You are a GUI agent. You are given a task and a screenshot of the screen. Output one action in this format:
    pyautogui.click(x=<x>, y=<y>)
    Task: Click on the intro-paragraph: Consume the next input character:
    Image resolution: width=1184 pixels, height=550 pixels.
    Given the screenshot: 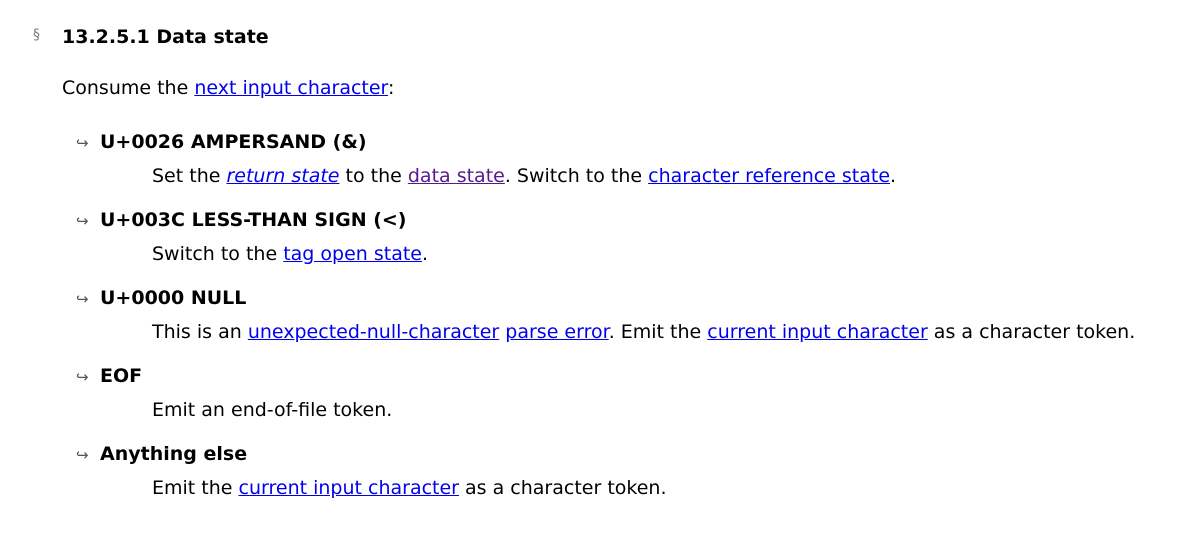 What is the action you would take?
    pyautogui.click(x=228, y=88)
    